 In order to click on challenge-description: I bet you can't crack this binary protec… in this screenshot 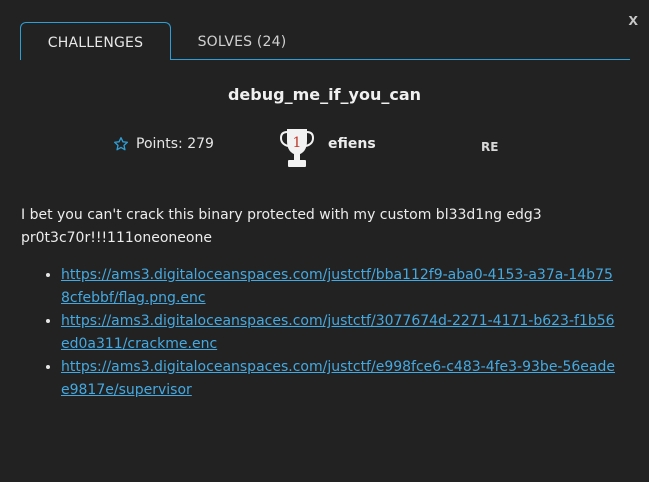, I will do `click(281, 226)`.